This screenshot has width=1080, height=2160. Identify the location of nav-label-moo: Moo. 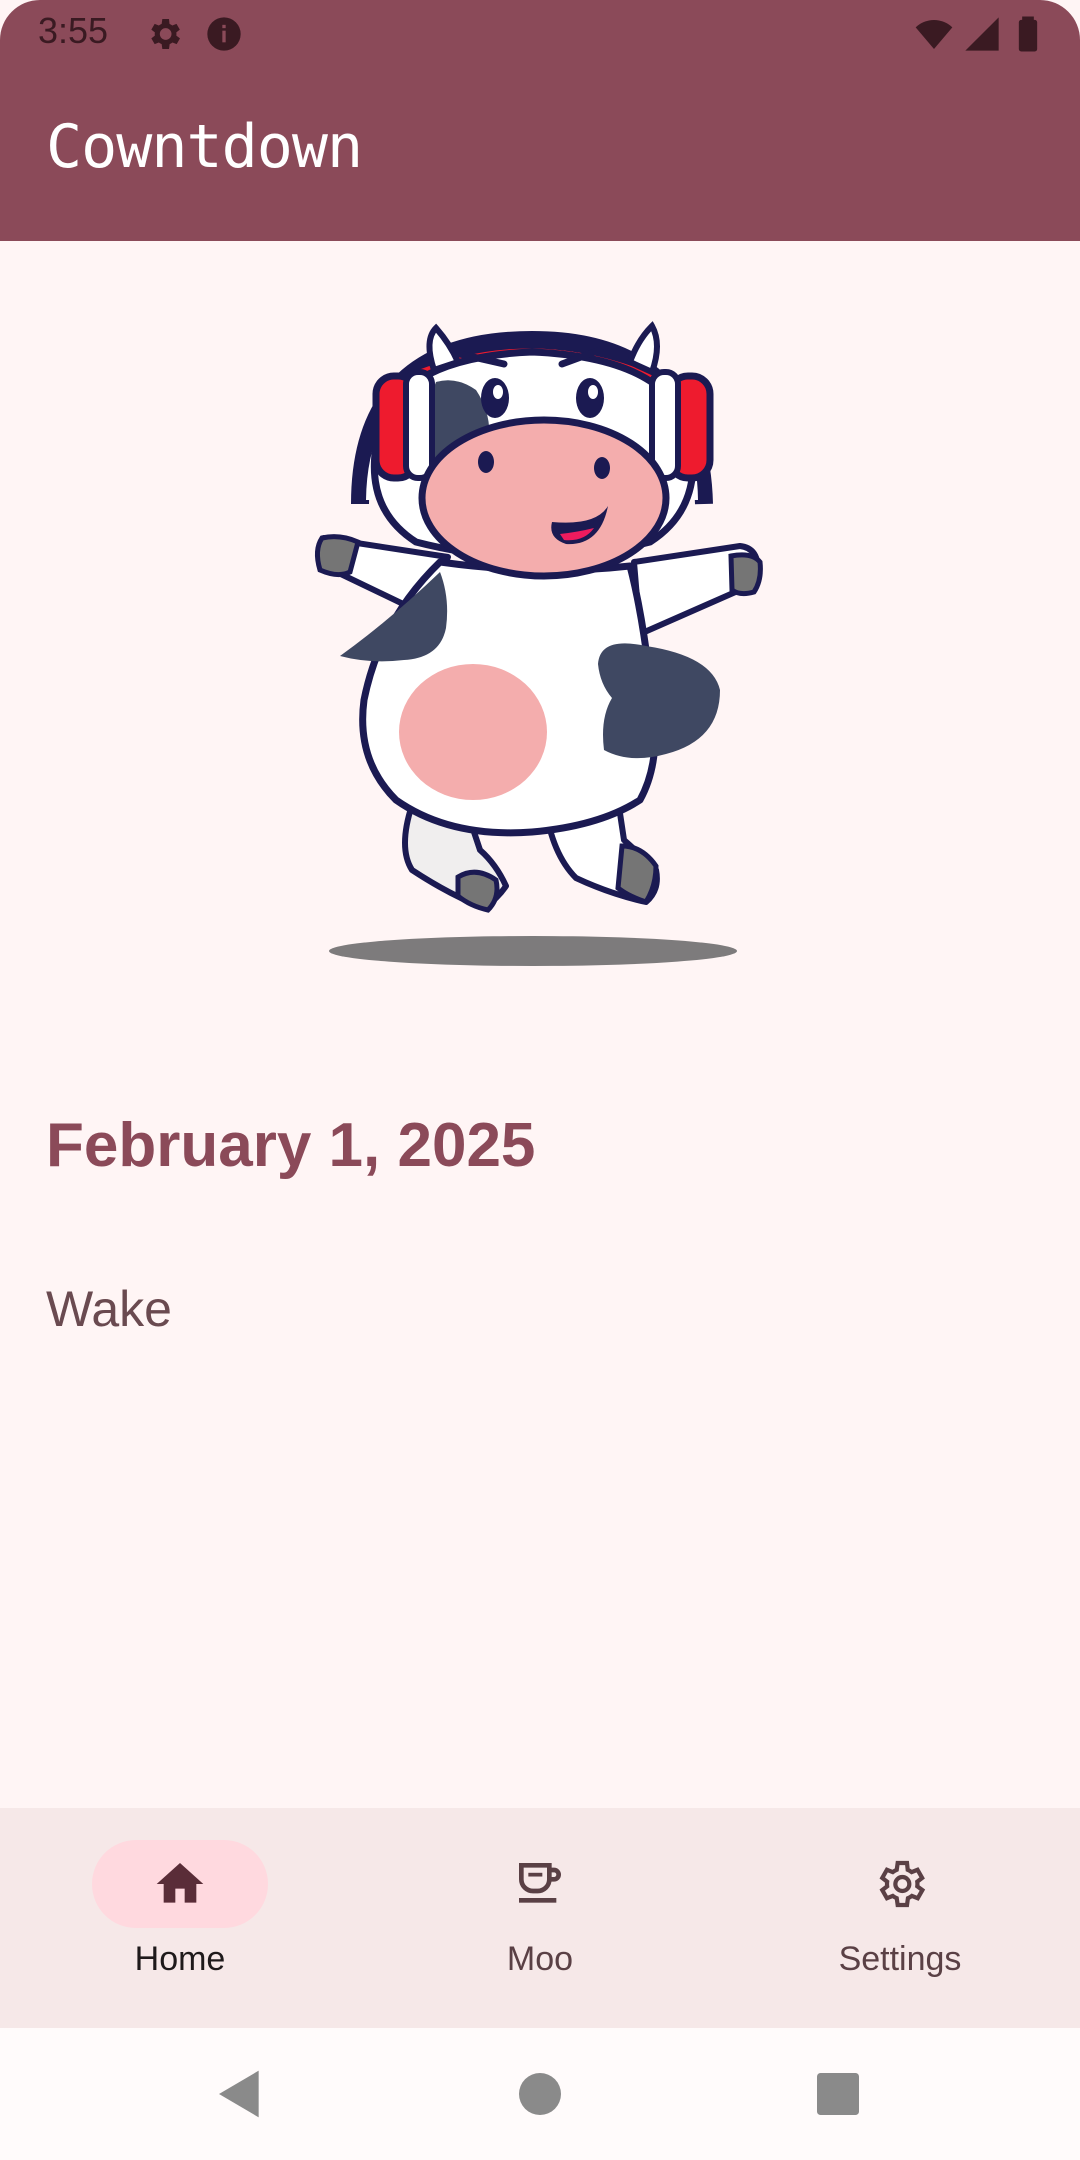
(540, 1959).